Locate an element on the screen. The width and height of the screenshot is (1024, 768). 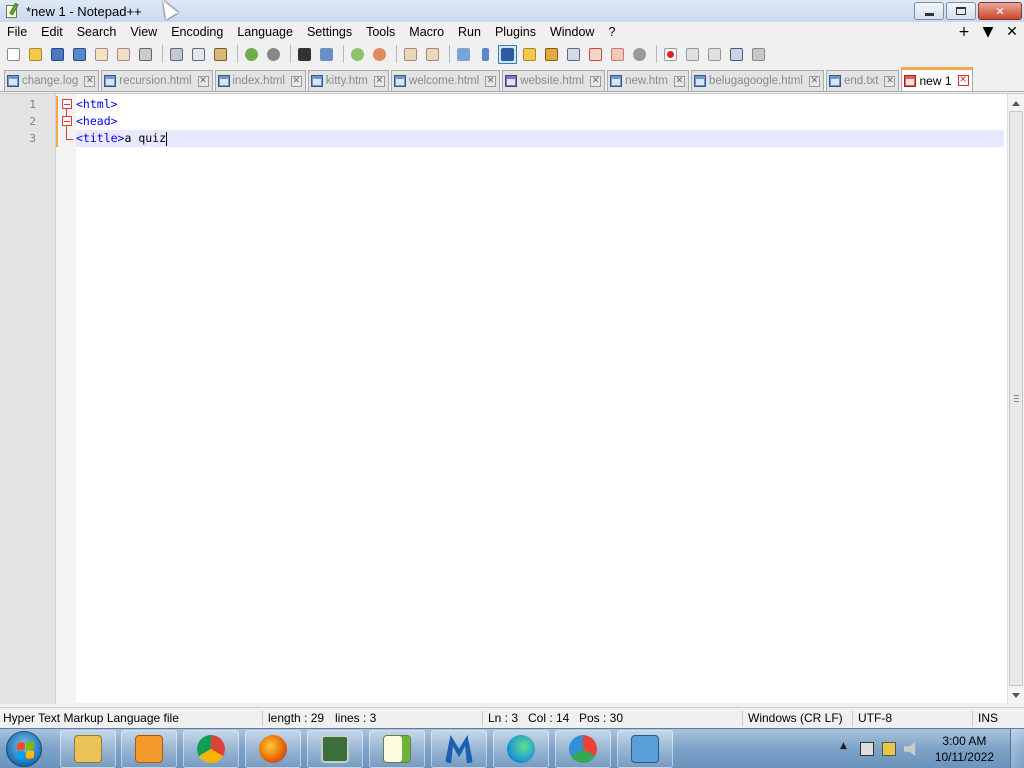
menu-search: Search is located at coordinates (97, 32).